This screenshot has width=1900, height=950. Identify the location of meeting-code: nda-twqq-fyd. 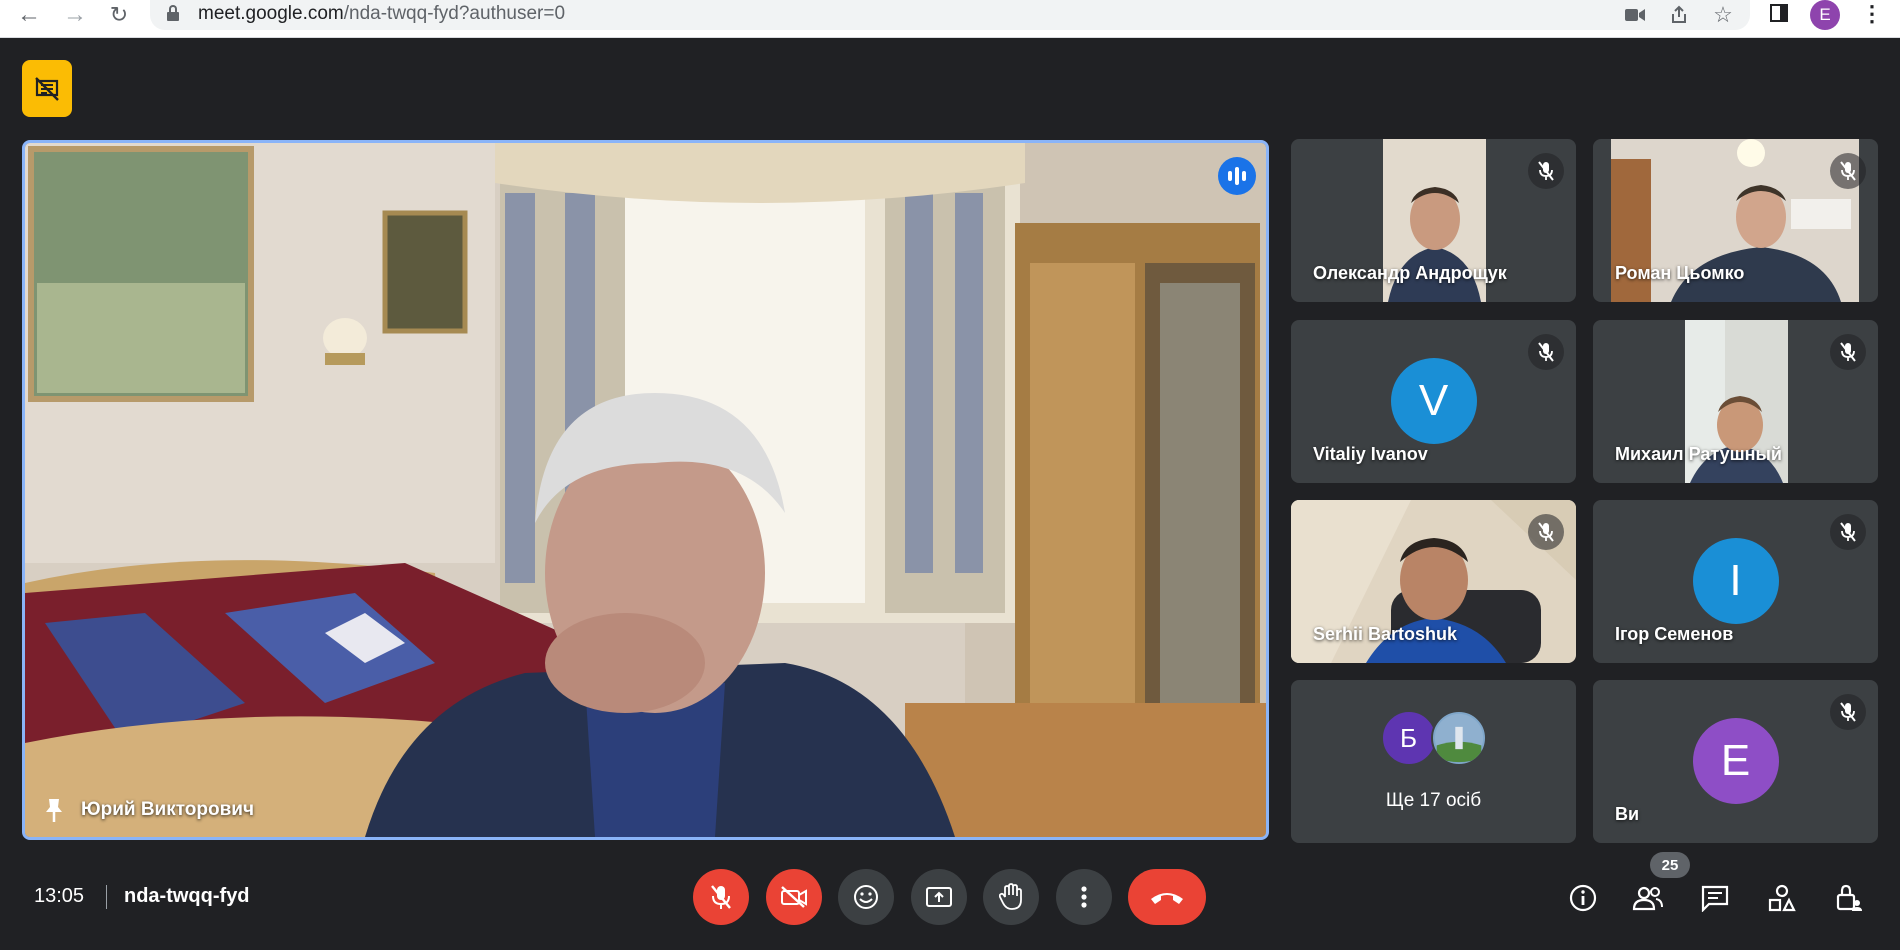
(187, 896).